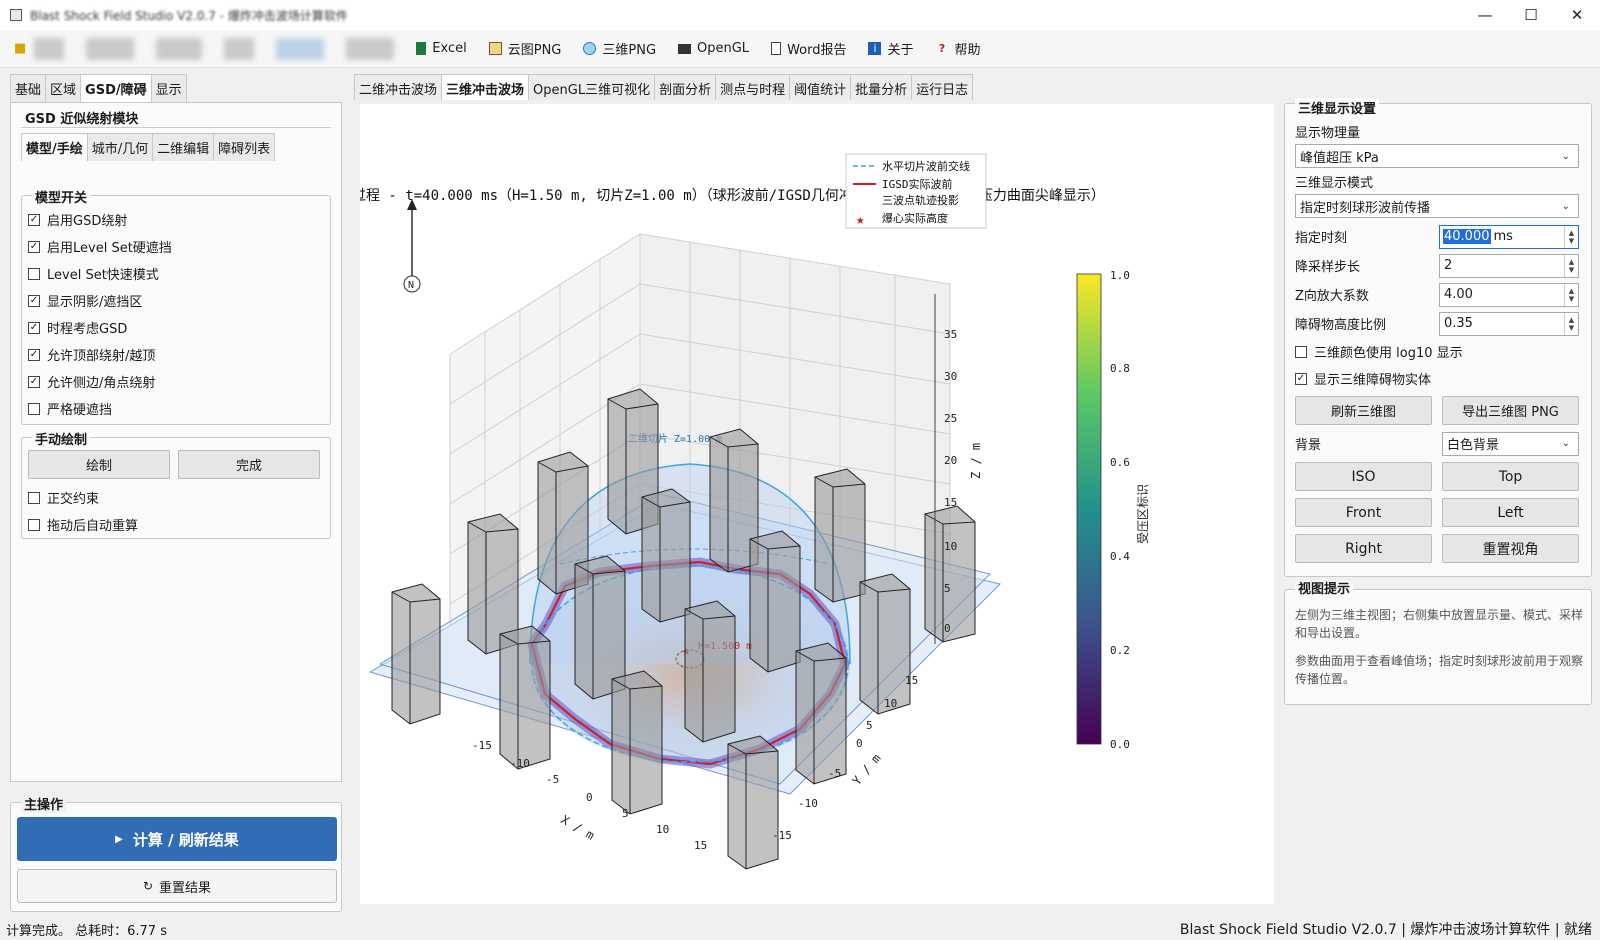 The image size is (1600, 940). What do you see at coordinates (63, 88) in the screenshot?
I see `tab-region: 区域` at bounding box center [63, 88].